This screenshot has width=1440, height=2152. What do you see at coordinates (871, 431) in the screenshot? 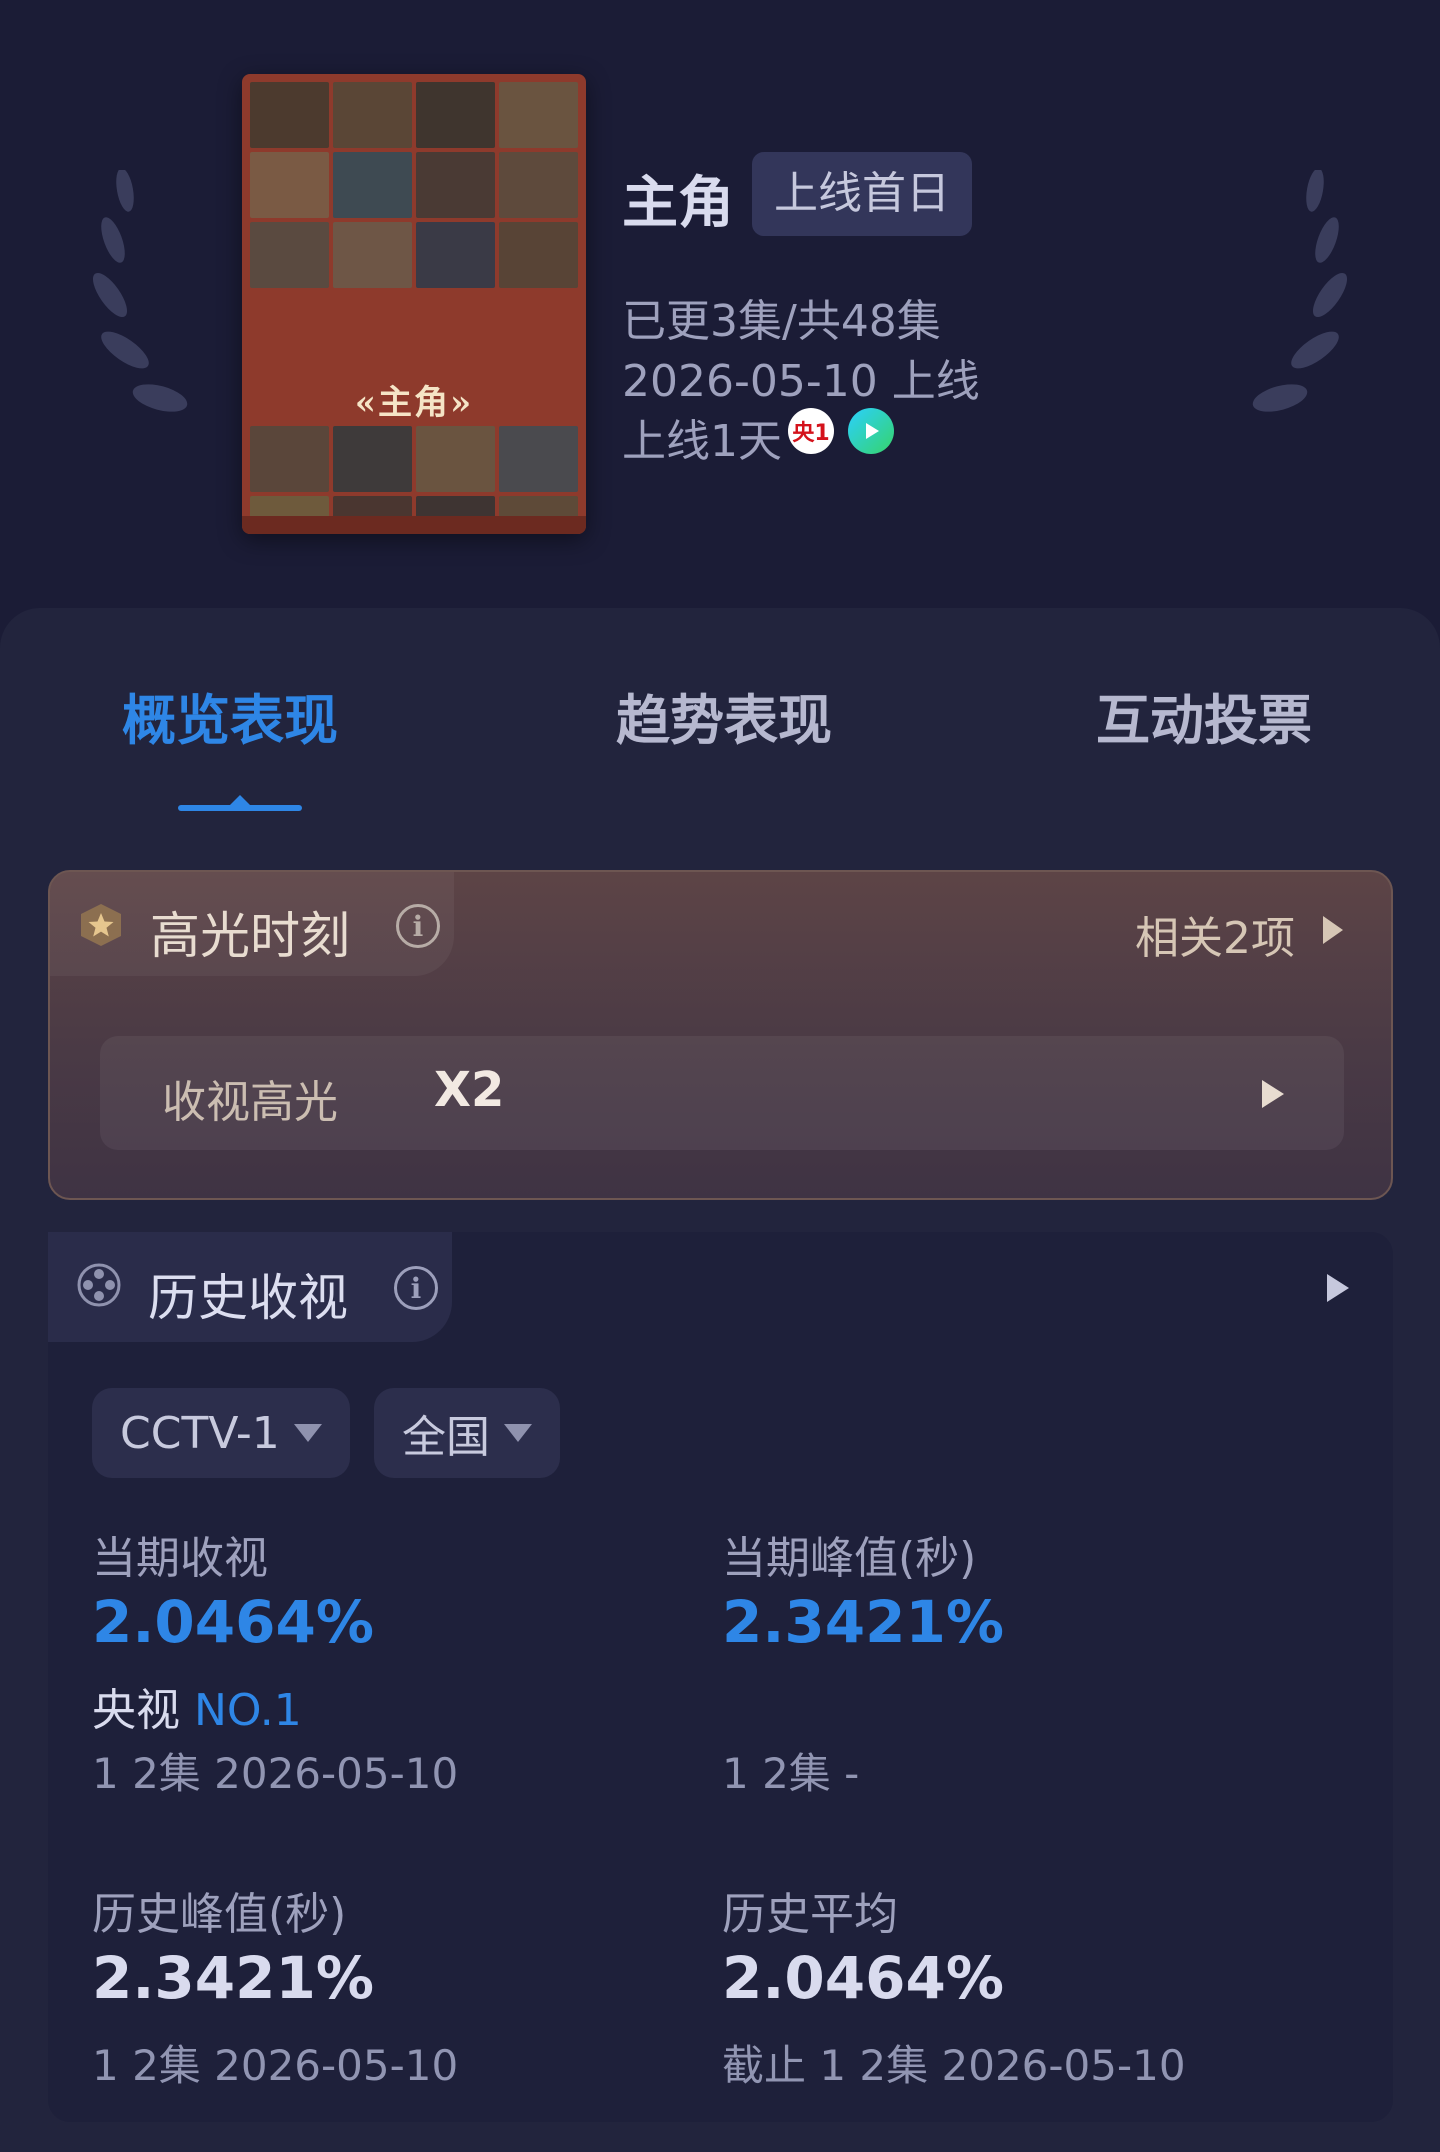
I see `video-play-logo-icon` at bounding box center [871, 431].